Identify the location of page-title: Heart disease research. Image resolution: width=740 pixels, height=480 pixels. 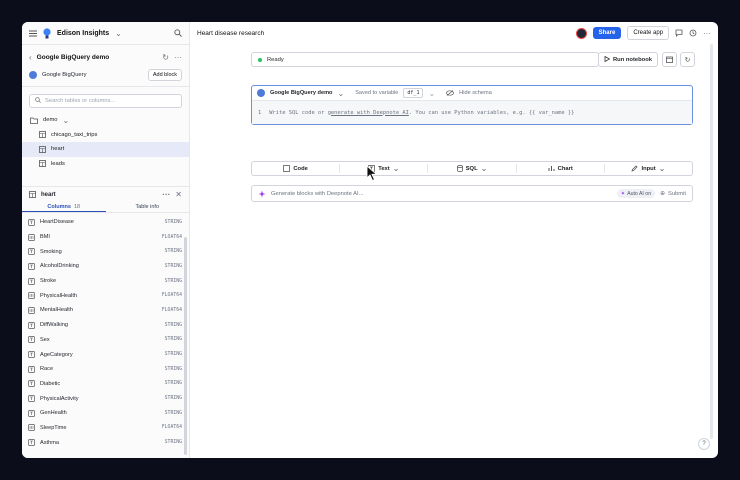
(230, 33).